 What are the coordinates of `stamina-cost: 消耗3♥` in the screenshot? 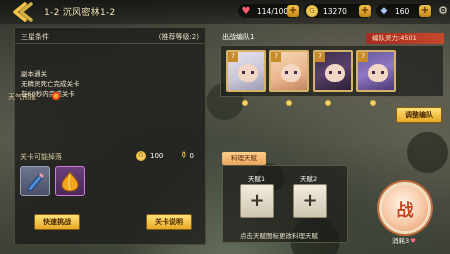 It's located at (404, 240).